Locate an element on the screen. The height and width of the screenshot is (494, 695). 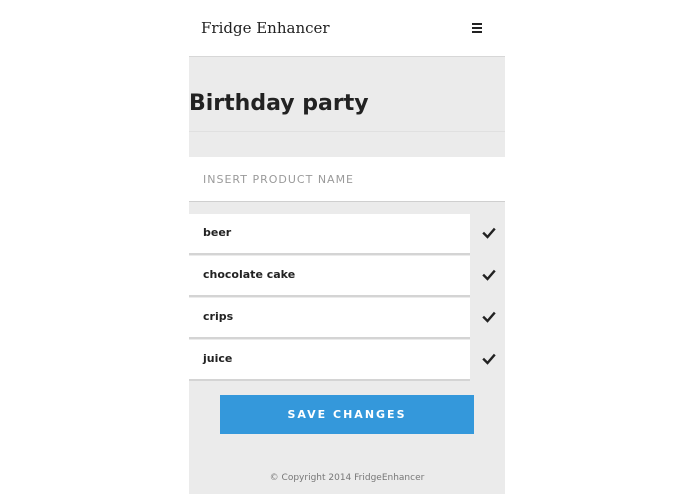
list-item: juice is located at coordinates (347, 361).